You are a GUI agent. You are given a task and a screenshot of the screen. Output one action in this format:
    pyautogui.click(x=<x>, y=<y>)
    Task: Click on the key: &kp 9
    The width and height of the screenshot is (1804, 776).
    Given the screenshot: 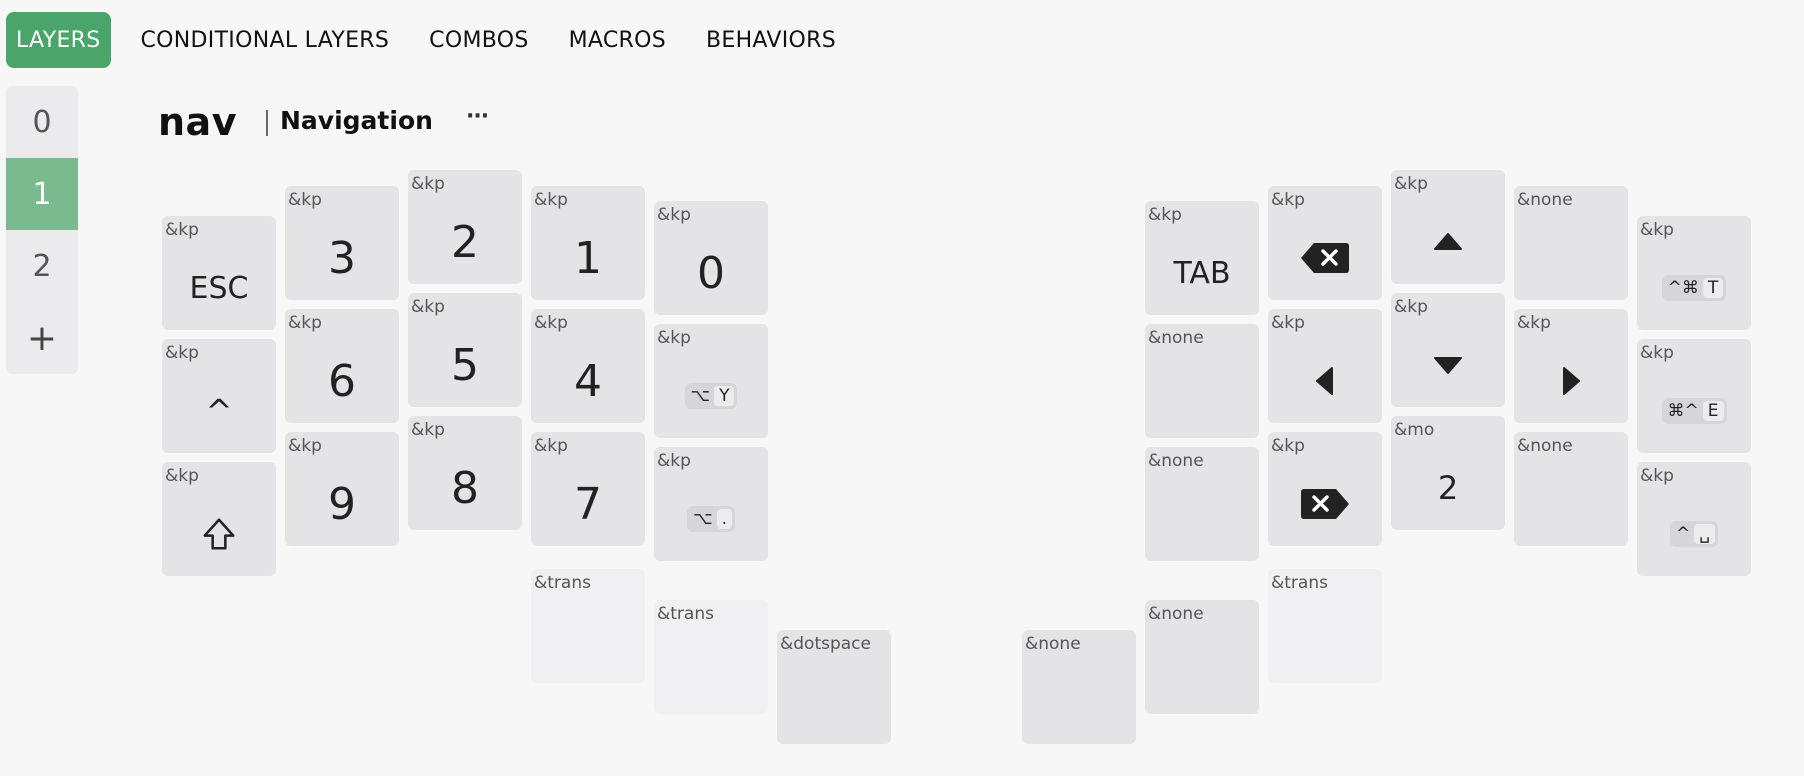 What is the action you would take?
    pyautogui.click(x=342, y=489)
    